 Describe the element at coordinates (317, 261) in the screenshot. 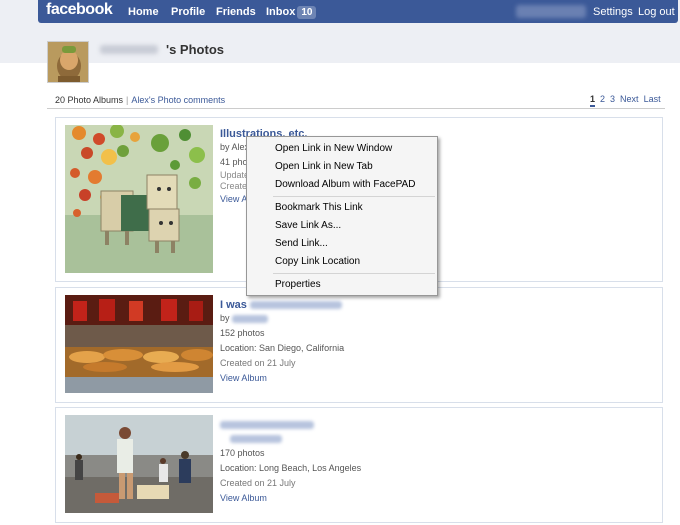

I see `menu-copy-link-location: Copy Link Location` at that location.